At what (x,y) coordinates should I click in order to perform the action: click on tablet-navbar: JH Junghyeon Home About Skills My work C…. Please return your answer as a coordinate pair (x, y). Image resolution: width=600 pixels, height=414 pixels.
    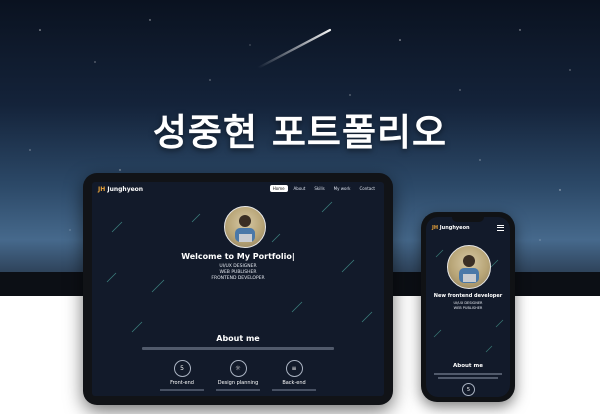
    Looking at the image, I should click on (238, 190).